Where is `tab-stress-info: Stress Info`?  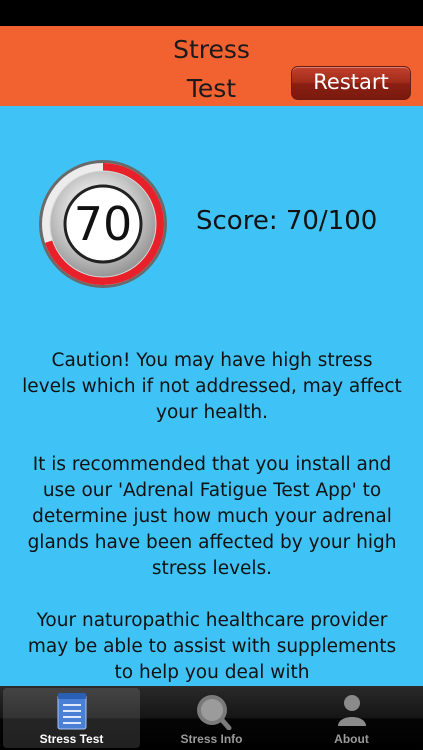 tab-stress-info: Stress Info is located at coordinates (211, 718).